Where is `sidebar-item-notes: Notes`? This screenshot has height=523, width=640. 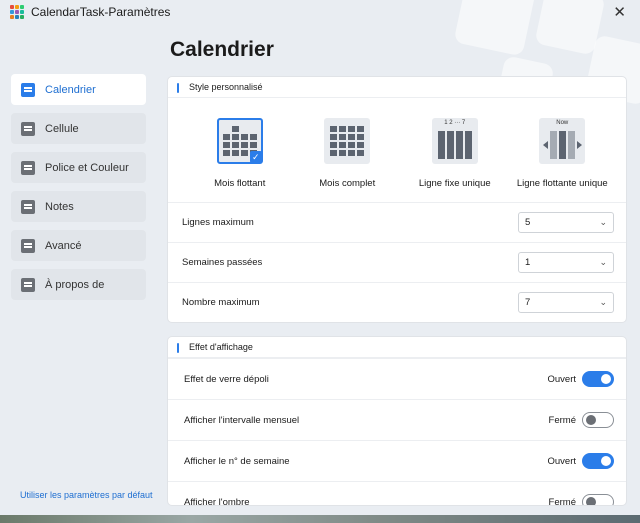 sidebar-item-notes: Notes is located at coordinates (78, 206).